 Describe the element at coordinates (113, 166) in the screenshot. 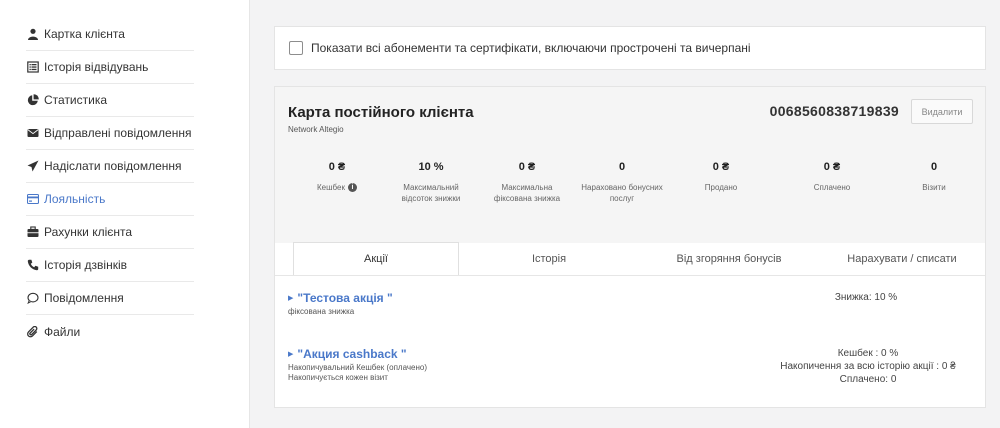

I see `sidebar-item-label: Надіслати повідомлення` at that location.